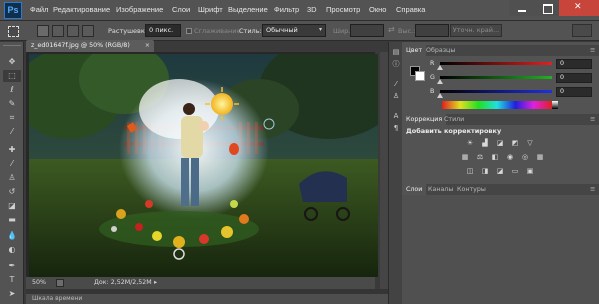  What do you see at coordinates (432, 91) in the screenshot?
I see `channel-b-label: B` at bounding box center [432, 91].